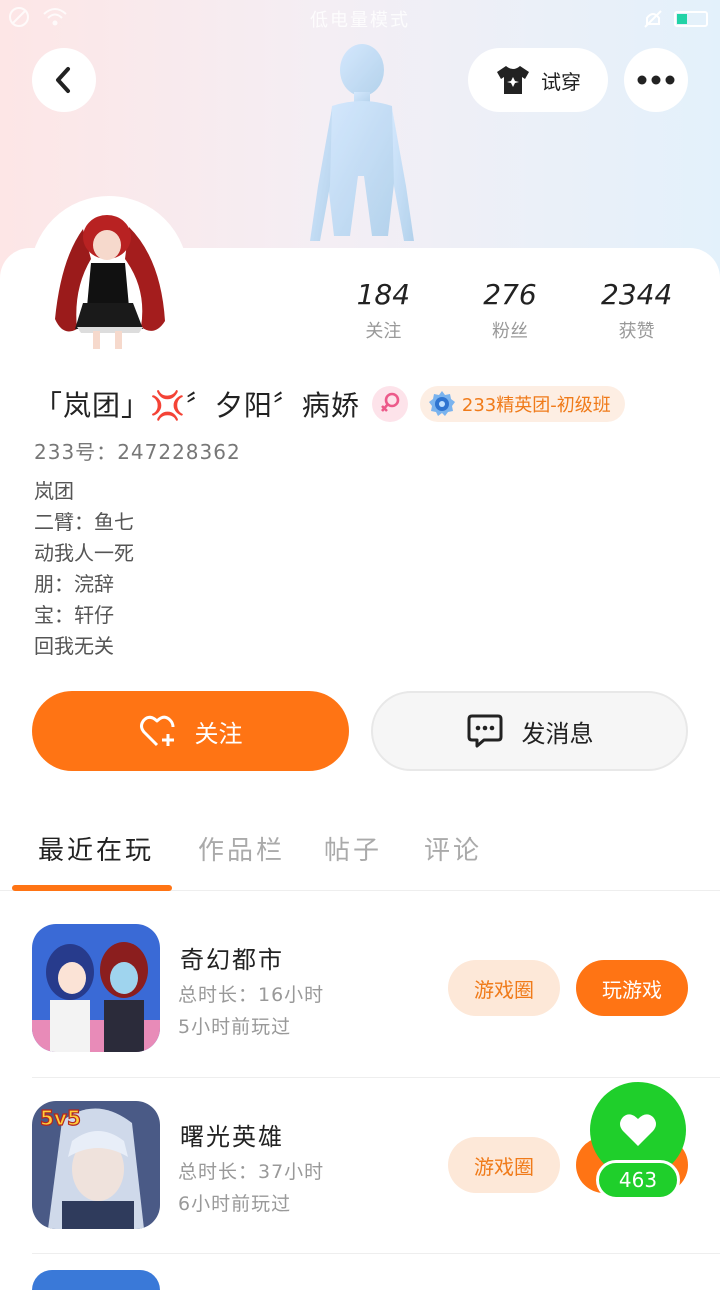  I want to click on bio-line: 回我无关, so click(74, 646).